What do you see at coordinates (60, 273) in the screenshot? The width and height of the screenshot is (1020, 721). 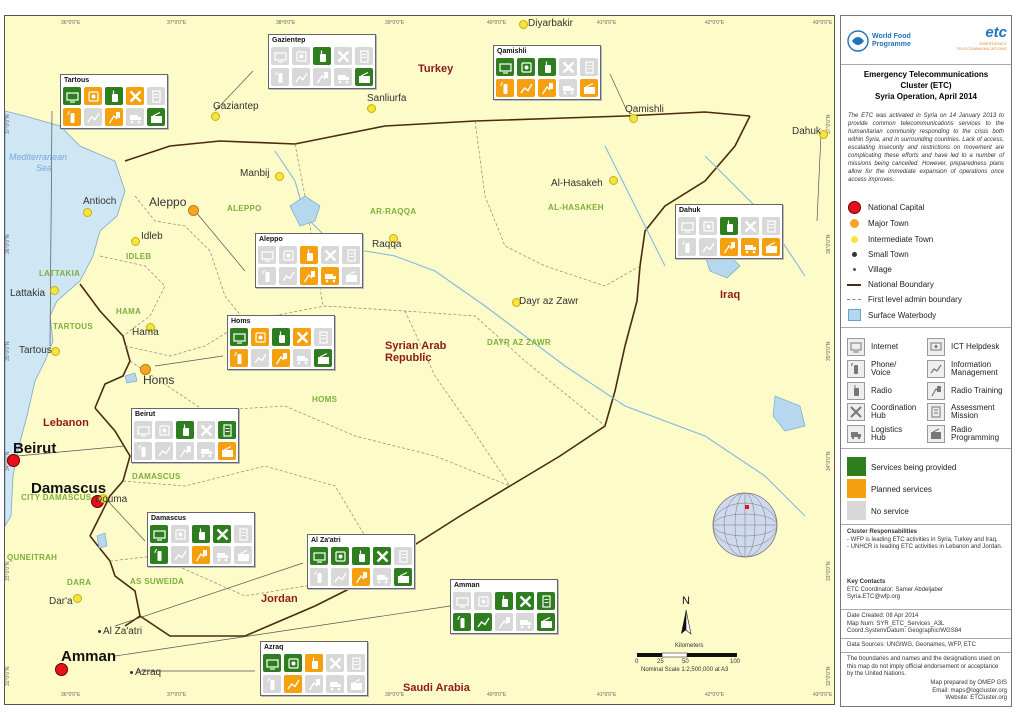 I see `gov-label-lattakia: LATTAKIA` at bounding box center [60, 273].